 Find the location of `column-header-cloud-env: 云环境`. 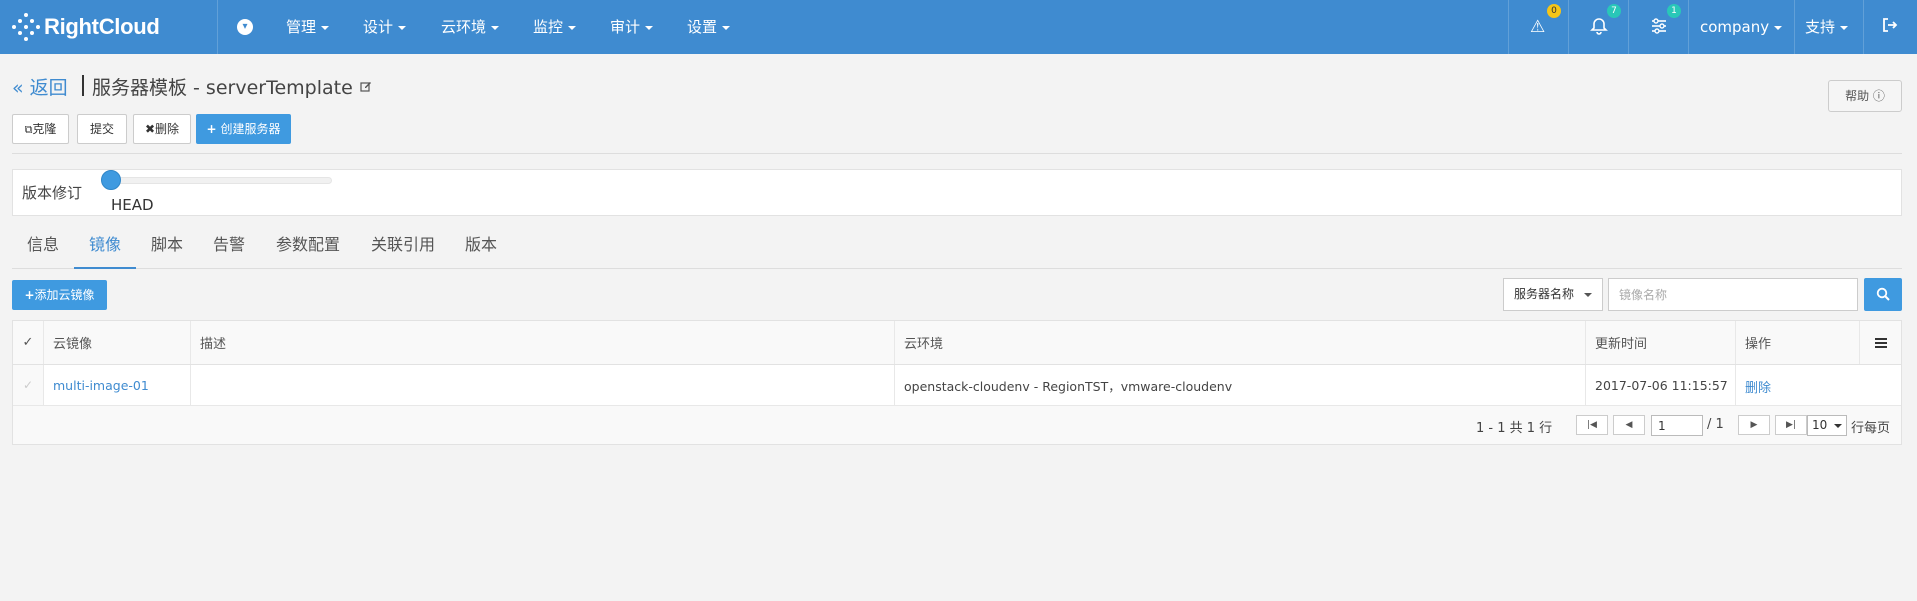

column-header-cloud-env: 云环境 is located at coordinates (1240, 342).